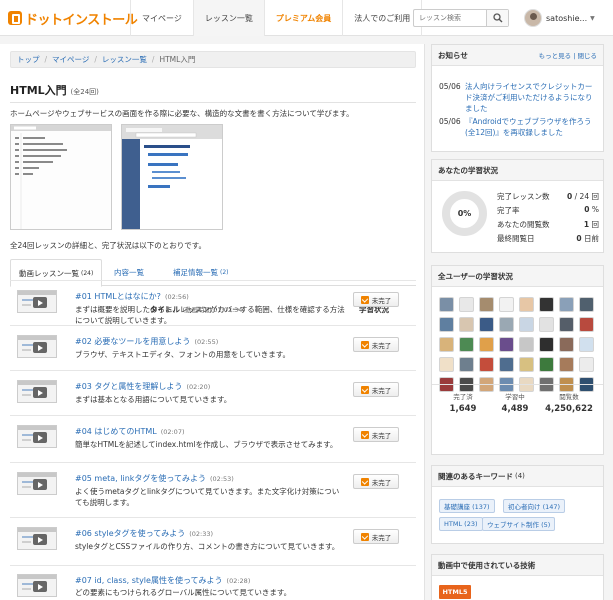  I want to click on search-icon, so click(498, 18).